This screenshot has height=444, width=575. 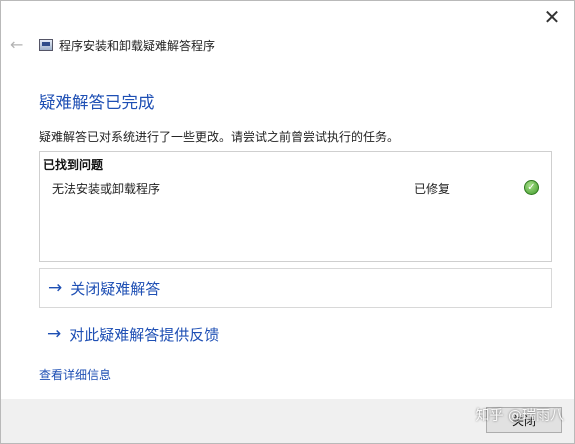 What do you see at coordinates (295, 334) in the screenshot?
I see `provide-feedback-link: → 对此疑难解答提供反馈` at bounding box center [295, 334].